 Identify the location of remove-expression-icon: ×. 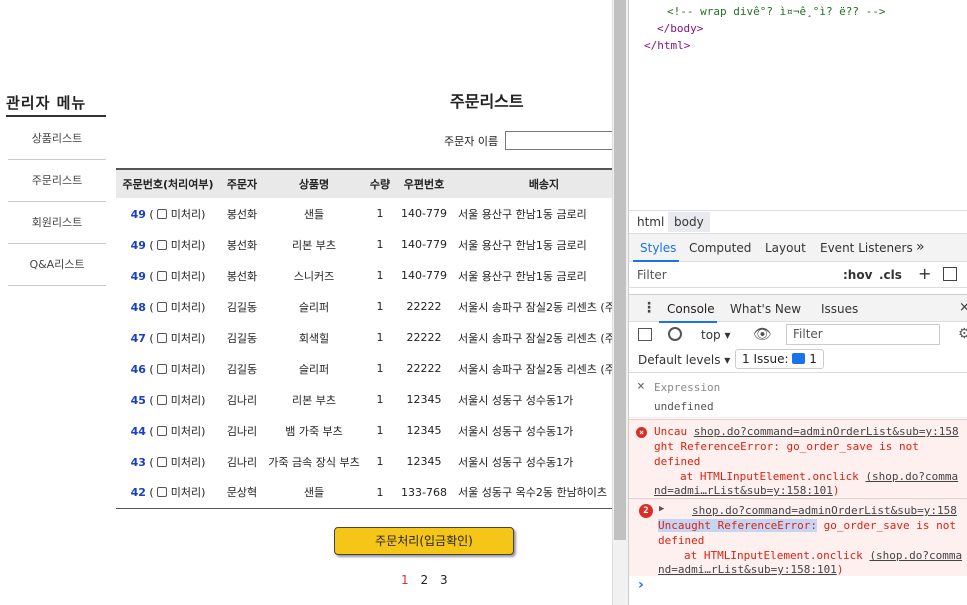
(641, 386).